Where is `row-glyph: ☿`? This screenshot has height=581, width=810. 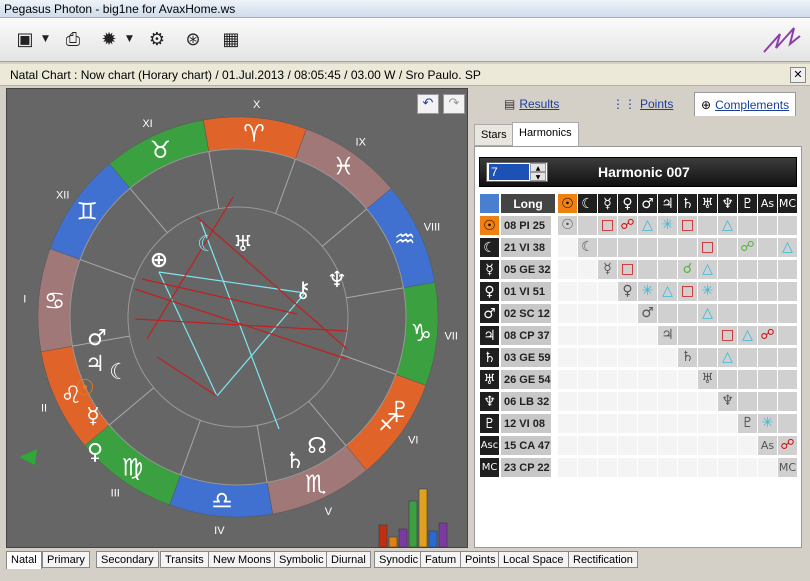
row-glyph: ☿ is located at coordinates (489, 269).